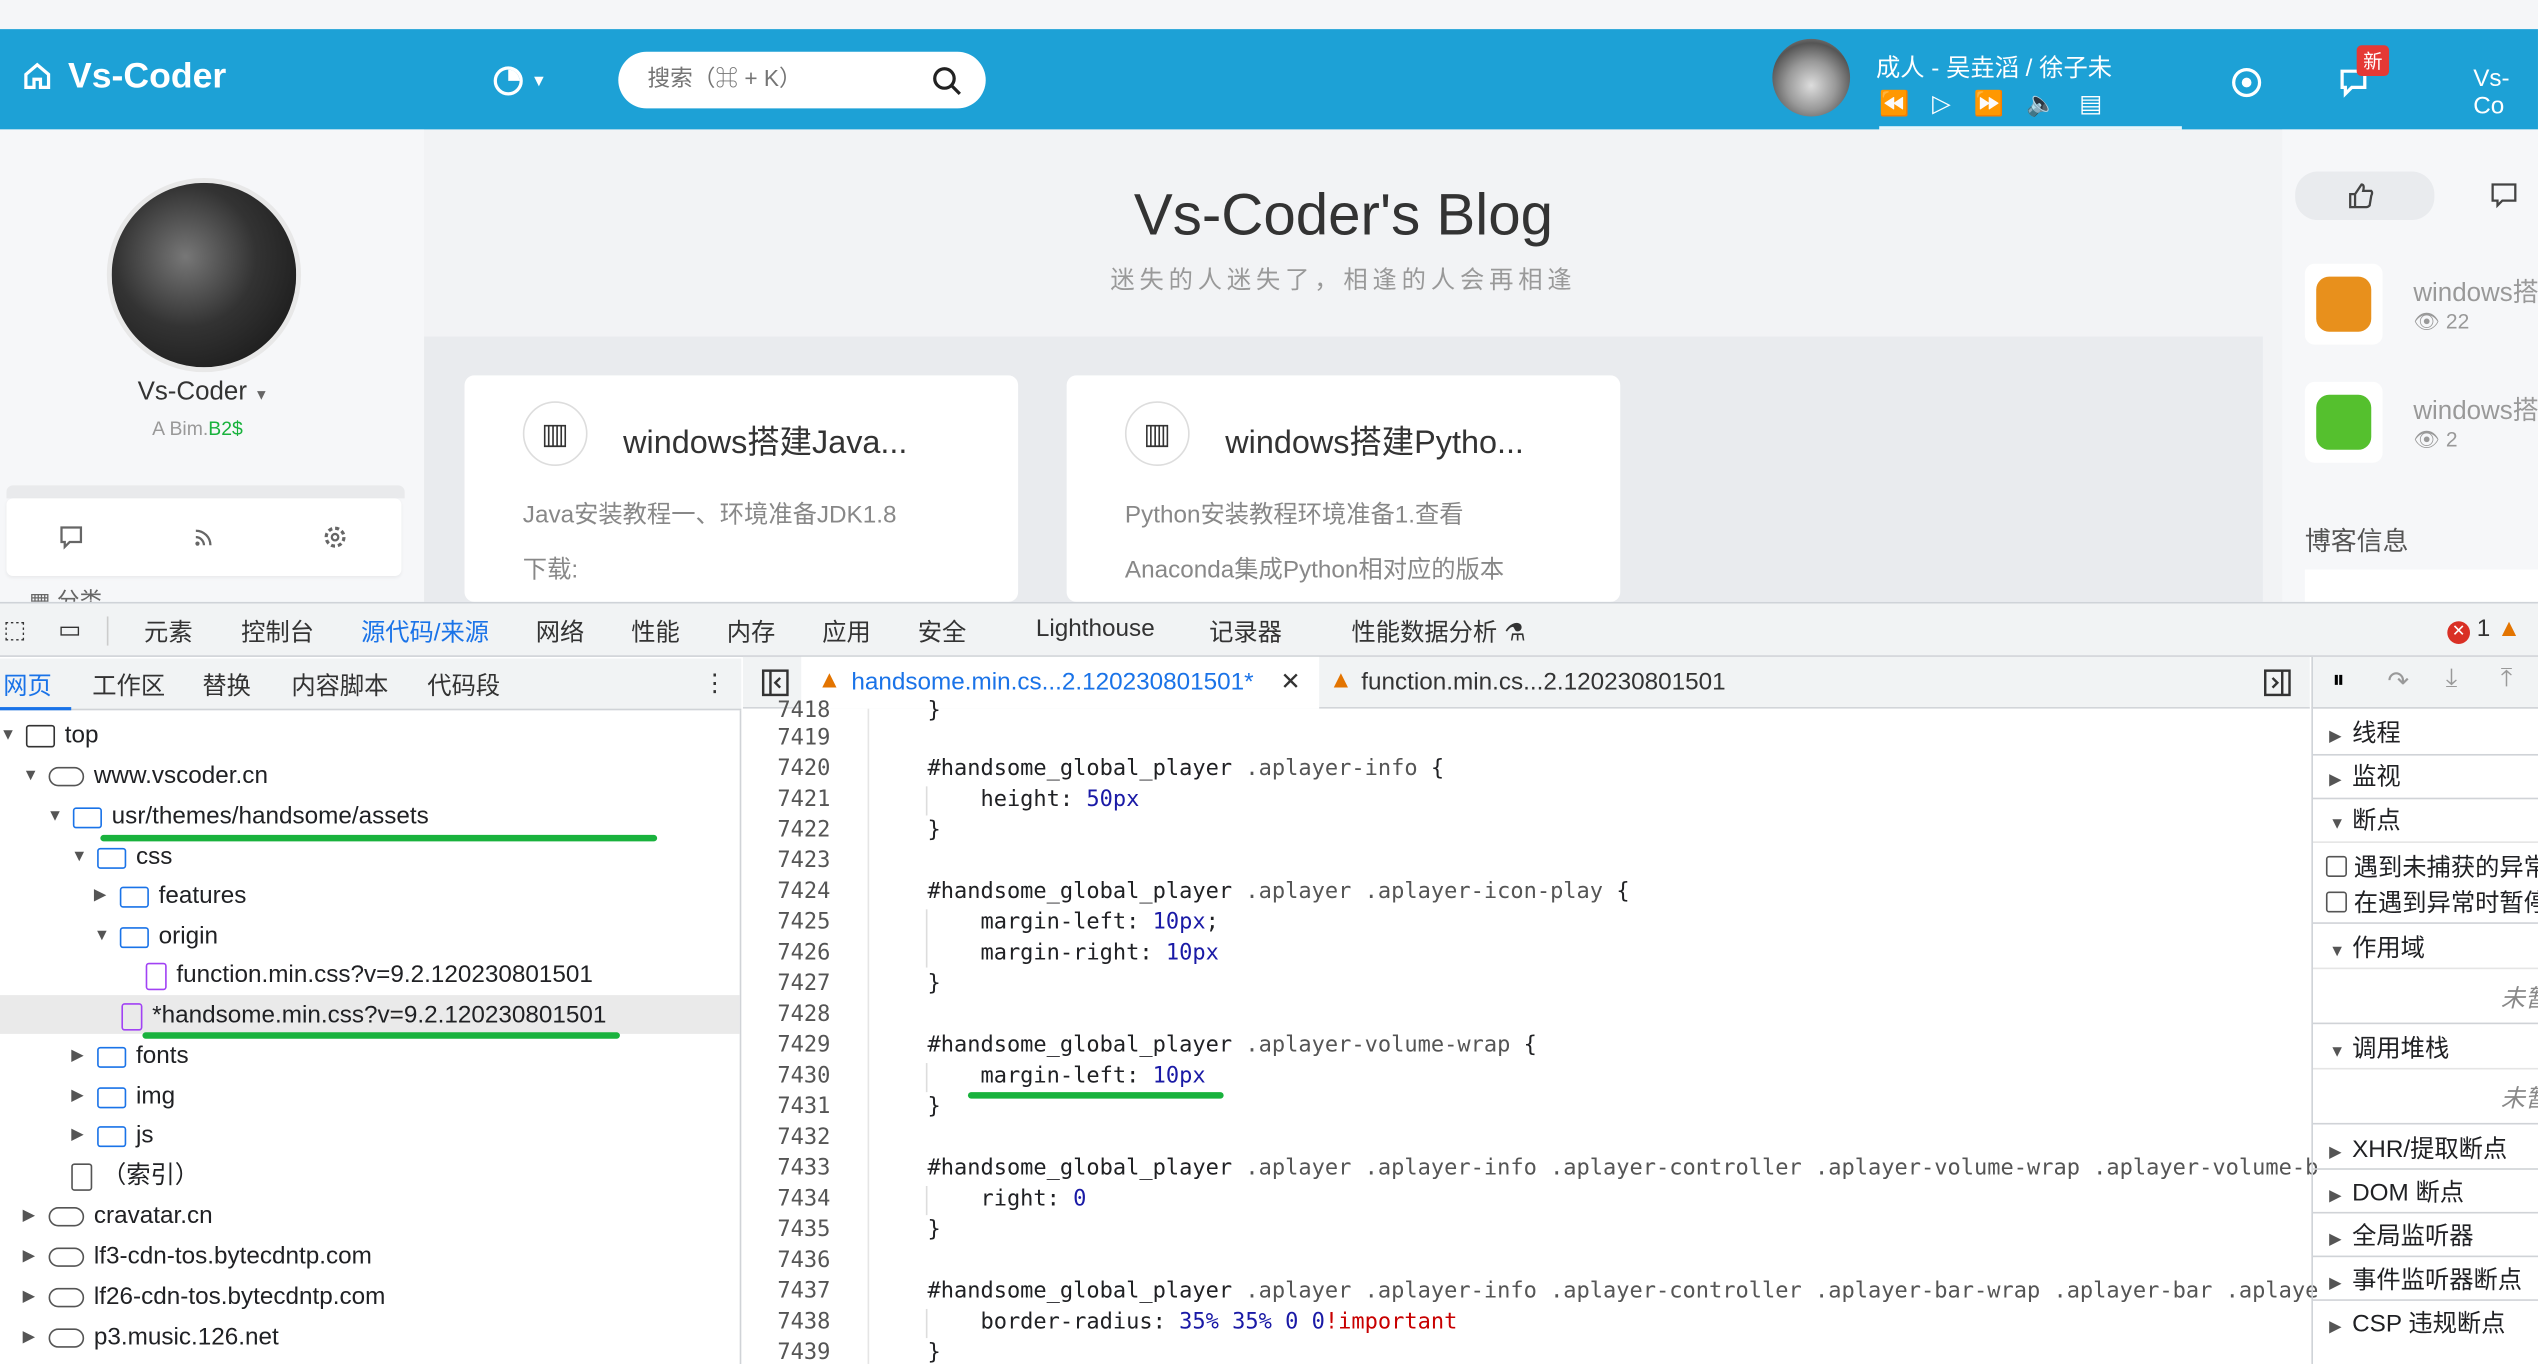 This screenshot has width=2538, height=1364. Describe the element at coordinates (1290, 681) in the screenshot. I see `close-icon: ✕` at that location.